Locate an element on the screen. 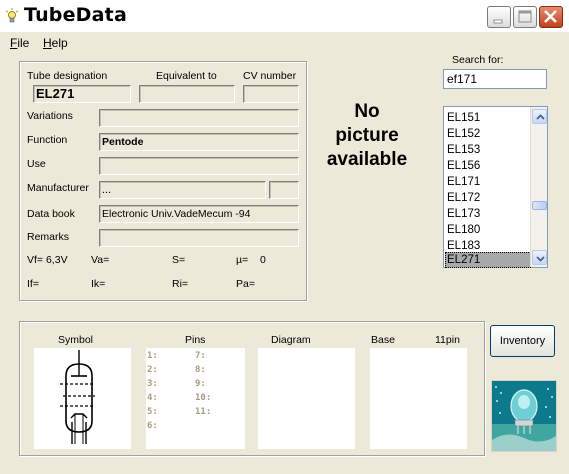 The width and height of the screenshot is (569, 474). arrow-up-icon is located at coordinates (540, 117).